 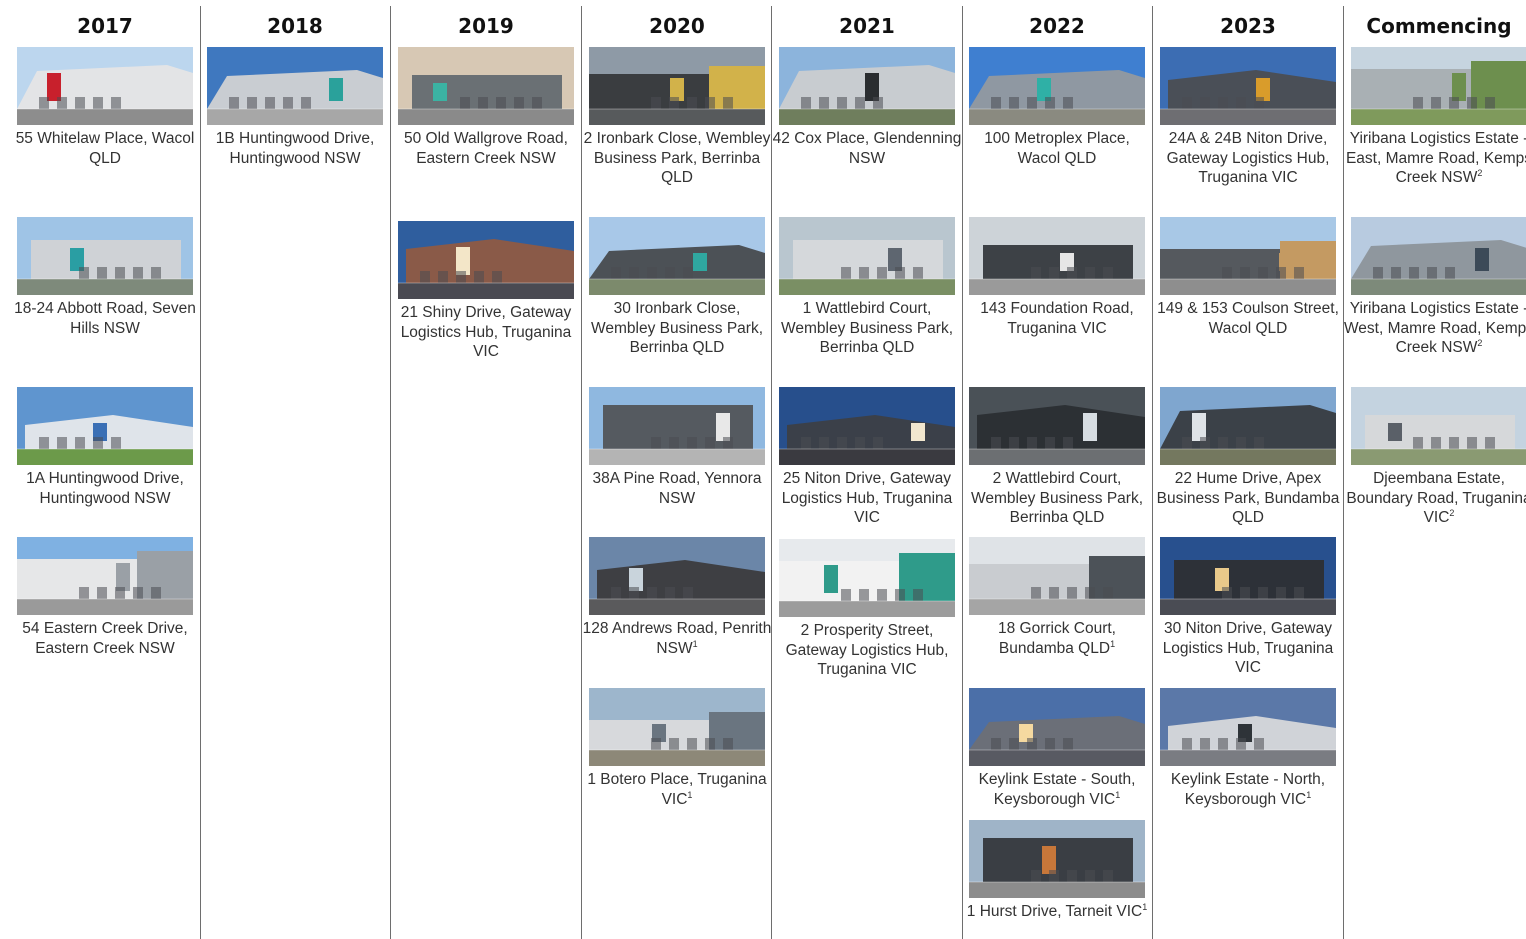 What do you see at coordinates (105, 148) in the screenshot?
I see `property-caption: 55 Whitelaw Place, Wacol QLD` at bounding box center [105, 148].